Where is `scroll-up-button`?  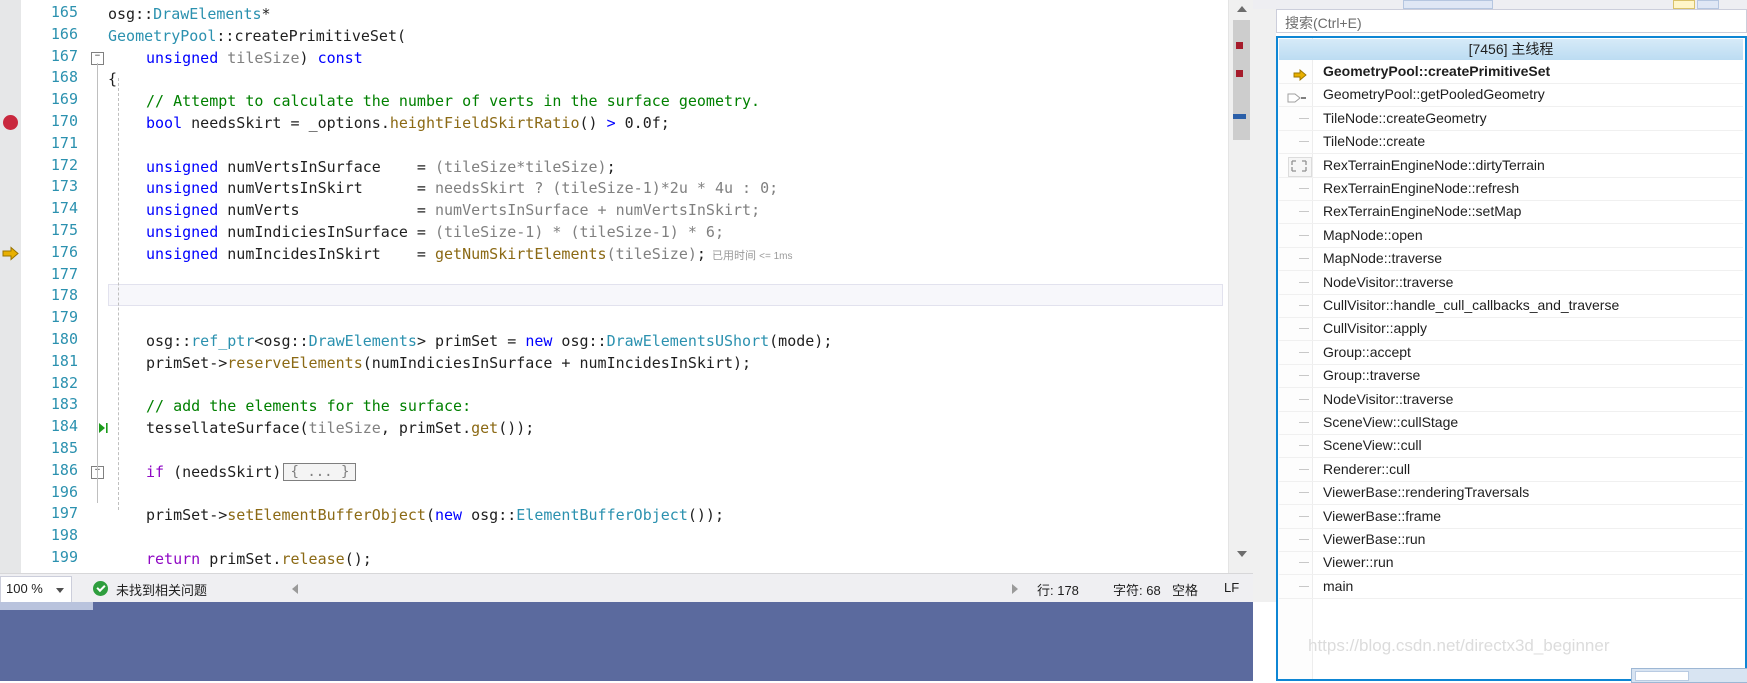
scroll-up-button is located at coordinates (1241, 8).